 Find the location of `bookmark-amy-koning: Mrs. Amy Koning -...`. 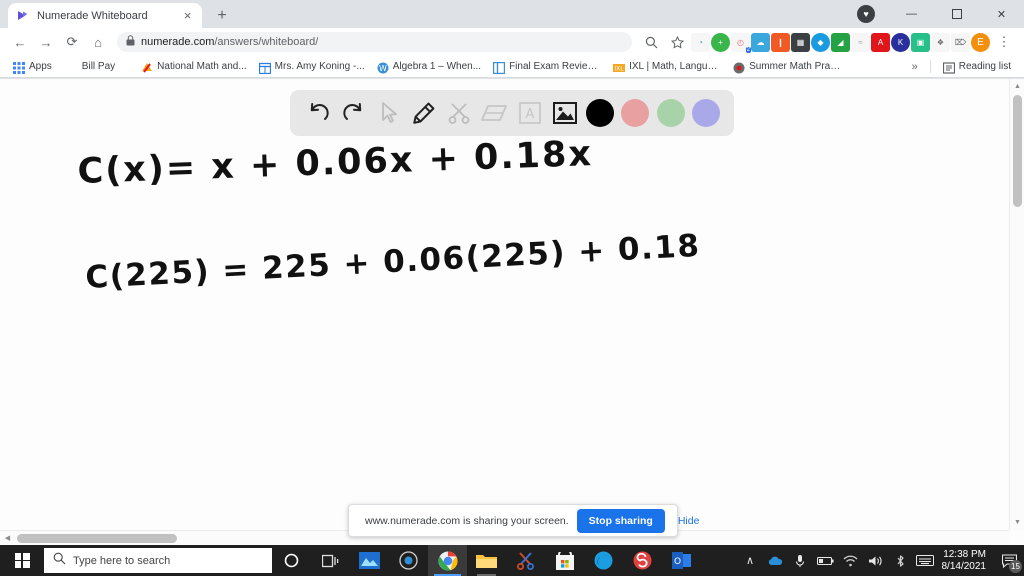

bookmark-amy-koning: Mrs. Amy Koning -... is located at coordinates (312, 67).